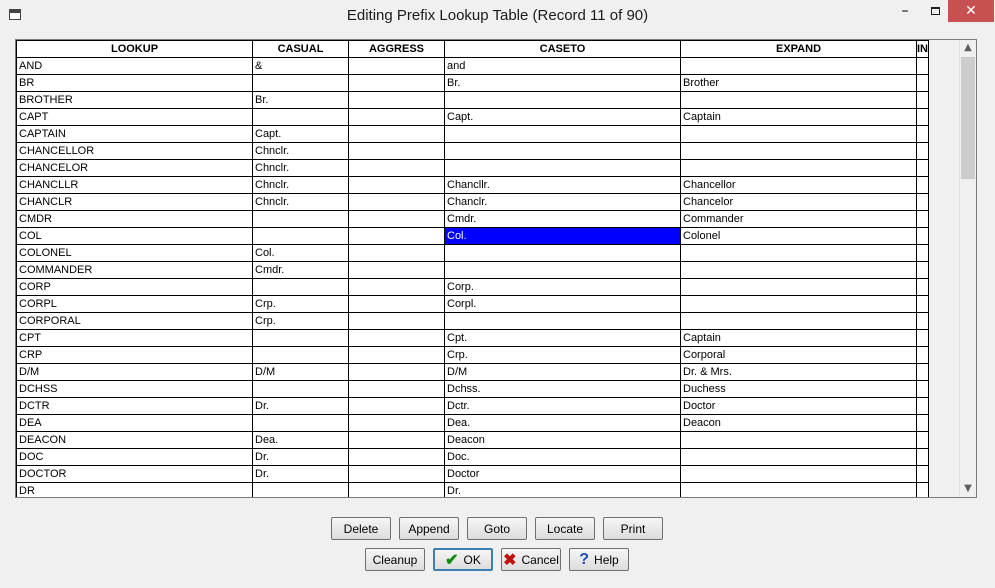 The image size is (995, 588). What do you see at coordinates (429, 528) in the screenshot?
I see `append-button: Append` at bounding box center [429, 528].